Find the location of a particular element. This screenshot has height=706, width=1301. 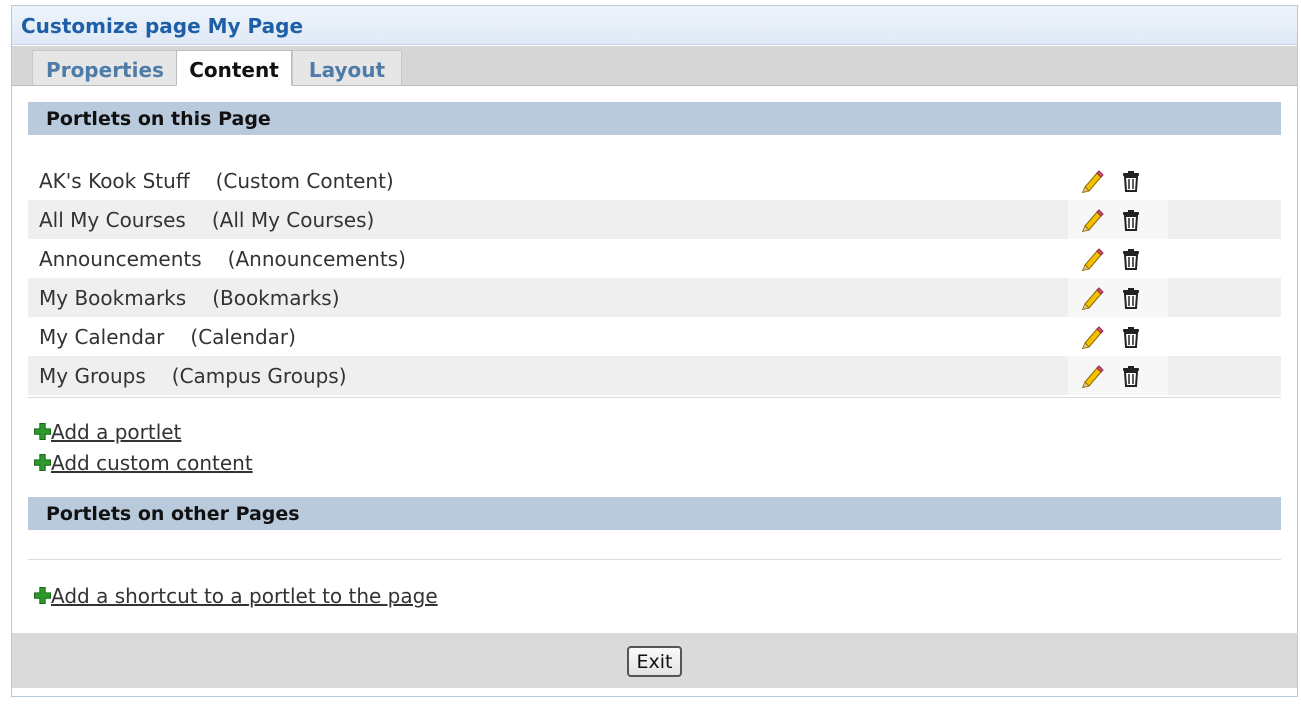

section-heading: Portlets on this Page is located at coordinates (158, 119).